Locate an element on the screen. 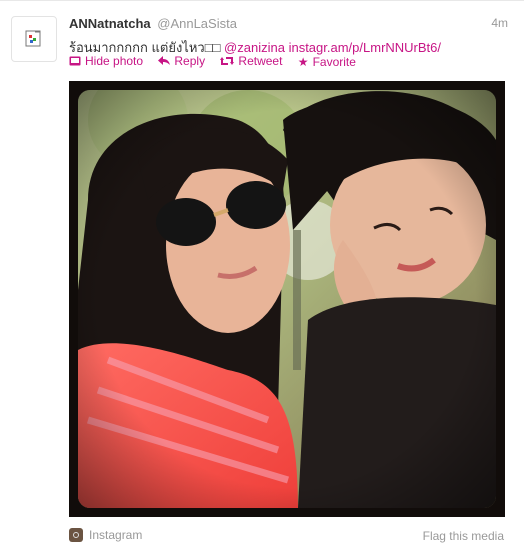  tweet-timestamp: 4m is located at coordinates (499, 23).